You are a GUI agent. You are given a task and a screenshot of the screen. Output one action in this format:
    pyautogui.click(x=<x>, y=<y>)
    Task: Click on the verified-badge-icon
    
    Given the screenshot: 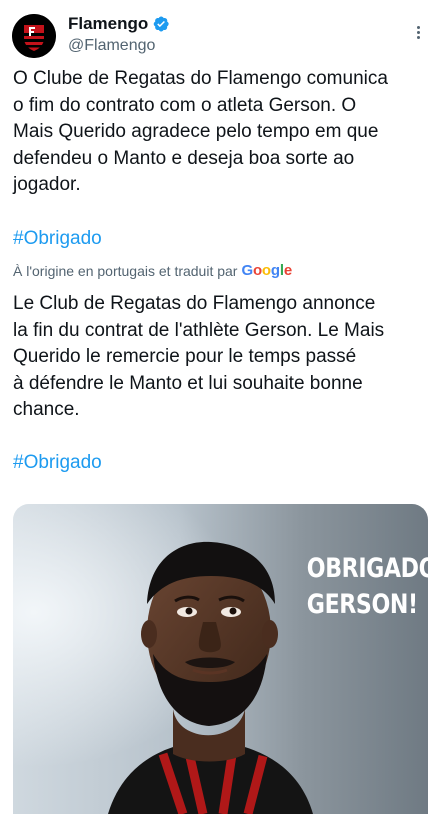 What is the action you would take?
    pyautogui.click(x=161, y=24)
    